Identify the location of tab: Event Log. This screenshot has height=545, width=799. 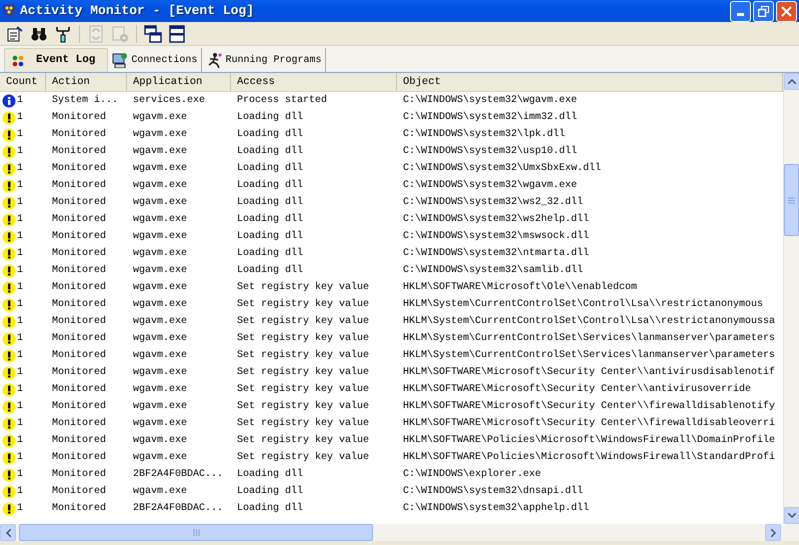
(56, 60).